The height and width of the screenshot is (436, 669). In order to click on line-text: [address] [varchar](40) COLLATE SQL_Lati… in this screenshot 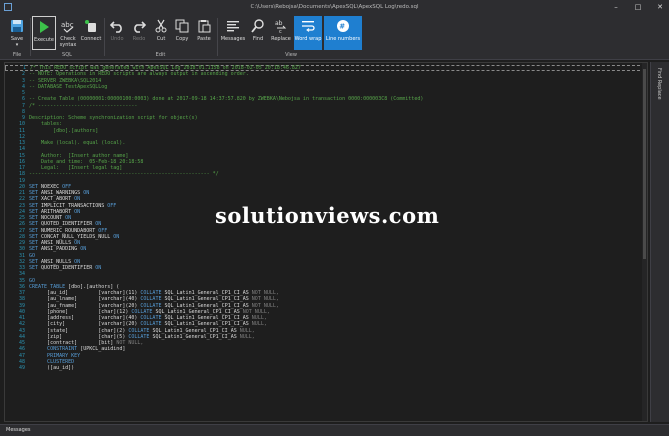, I will do `click(337, 318)`.